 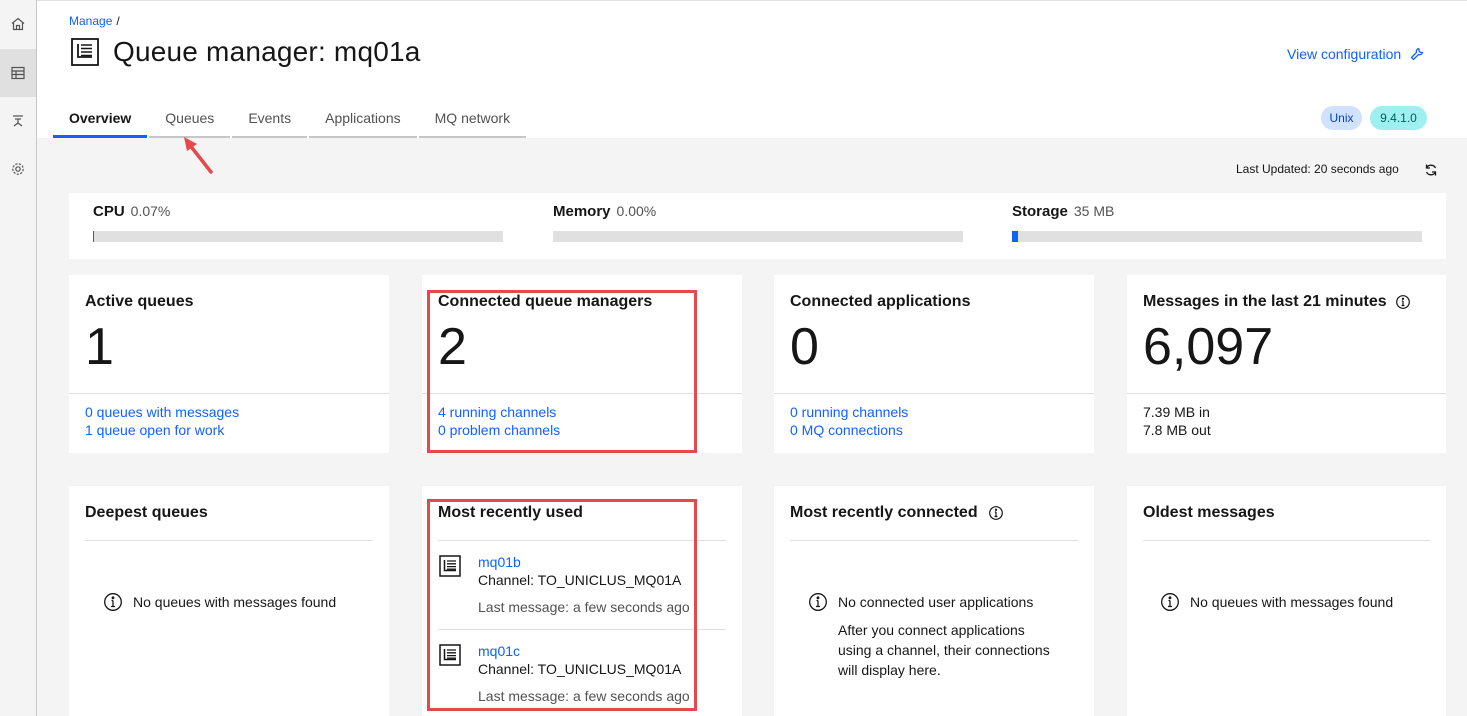 I want to click on gear-icon, so click(x=18, y=169).